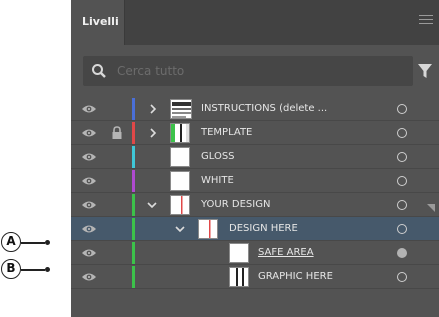 Image resolution: width=439 pixels, height=317 pixels. I want to click on layer-row-your-design: YOUR DESIGN, so click(255, 205).